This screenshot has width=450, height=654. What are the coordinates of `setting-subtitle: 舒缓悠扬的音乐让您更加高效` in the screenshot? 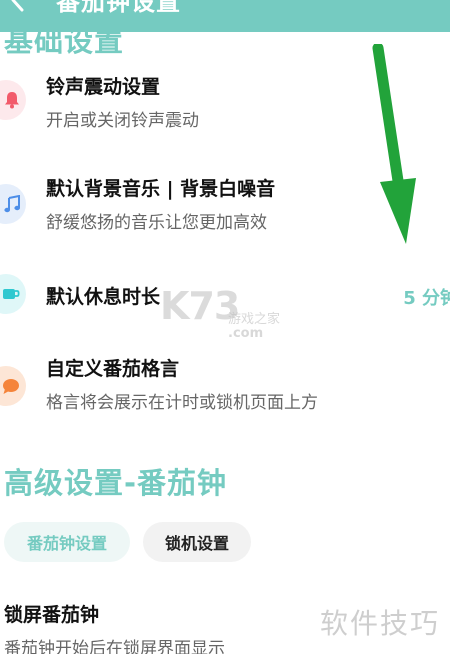 It's located at (156, 223).